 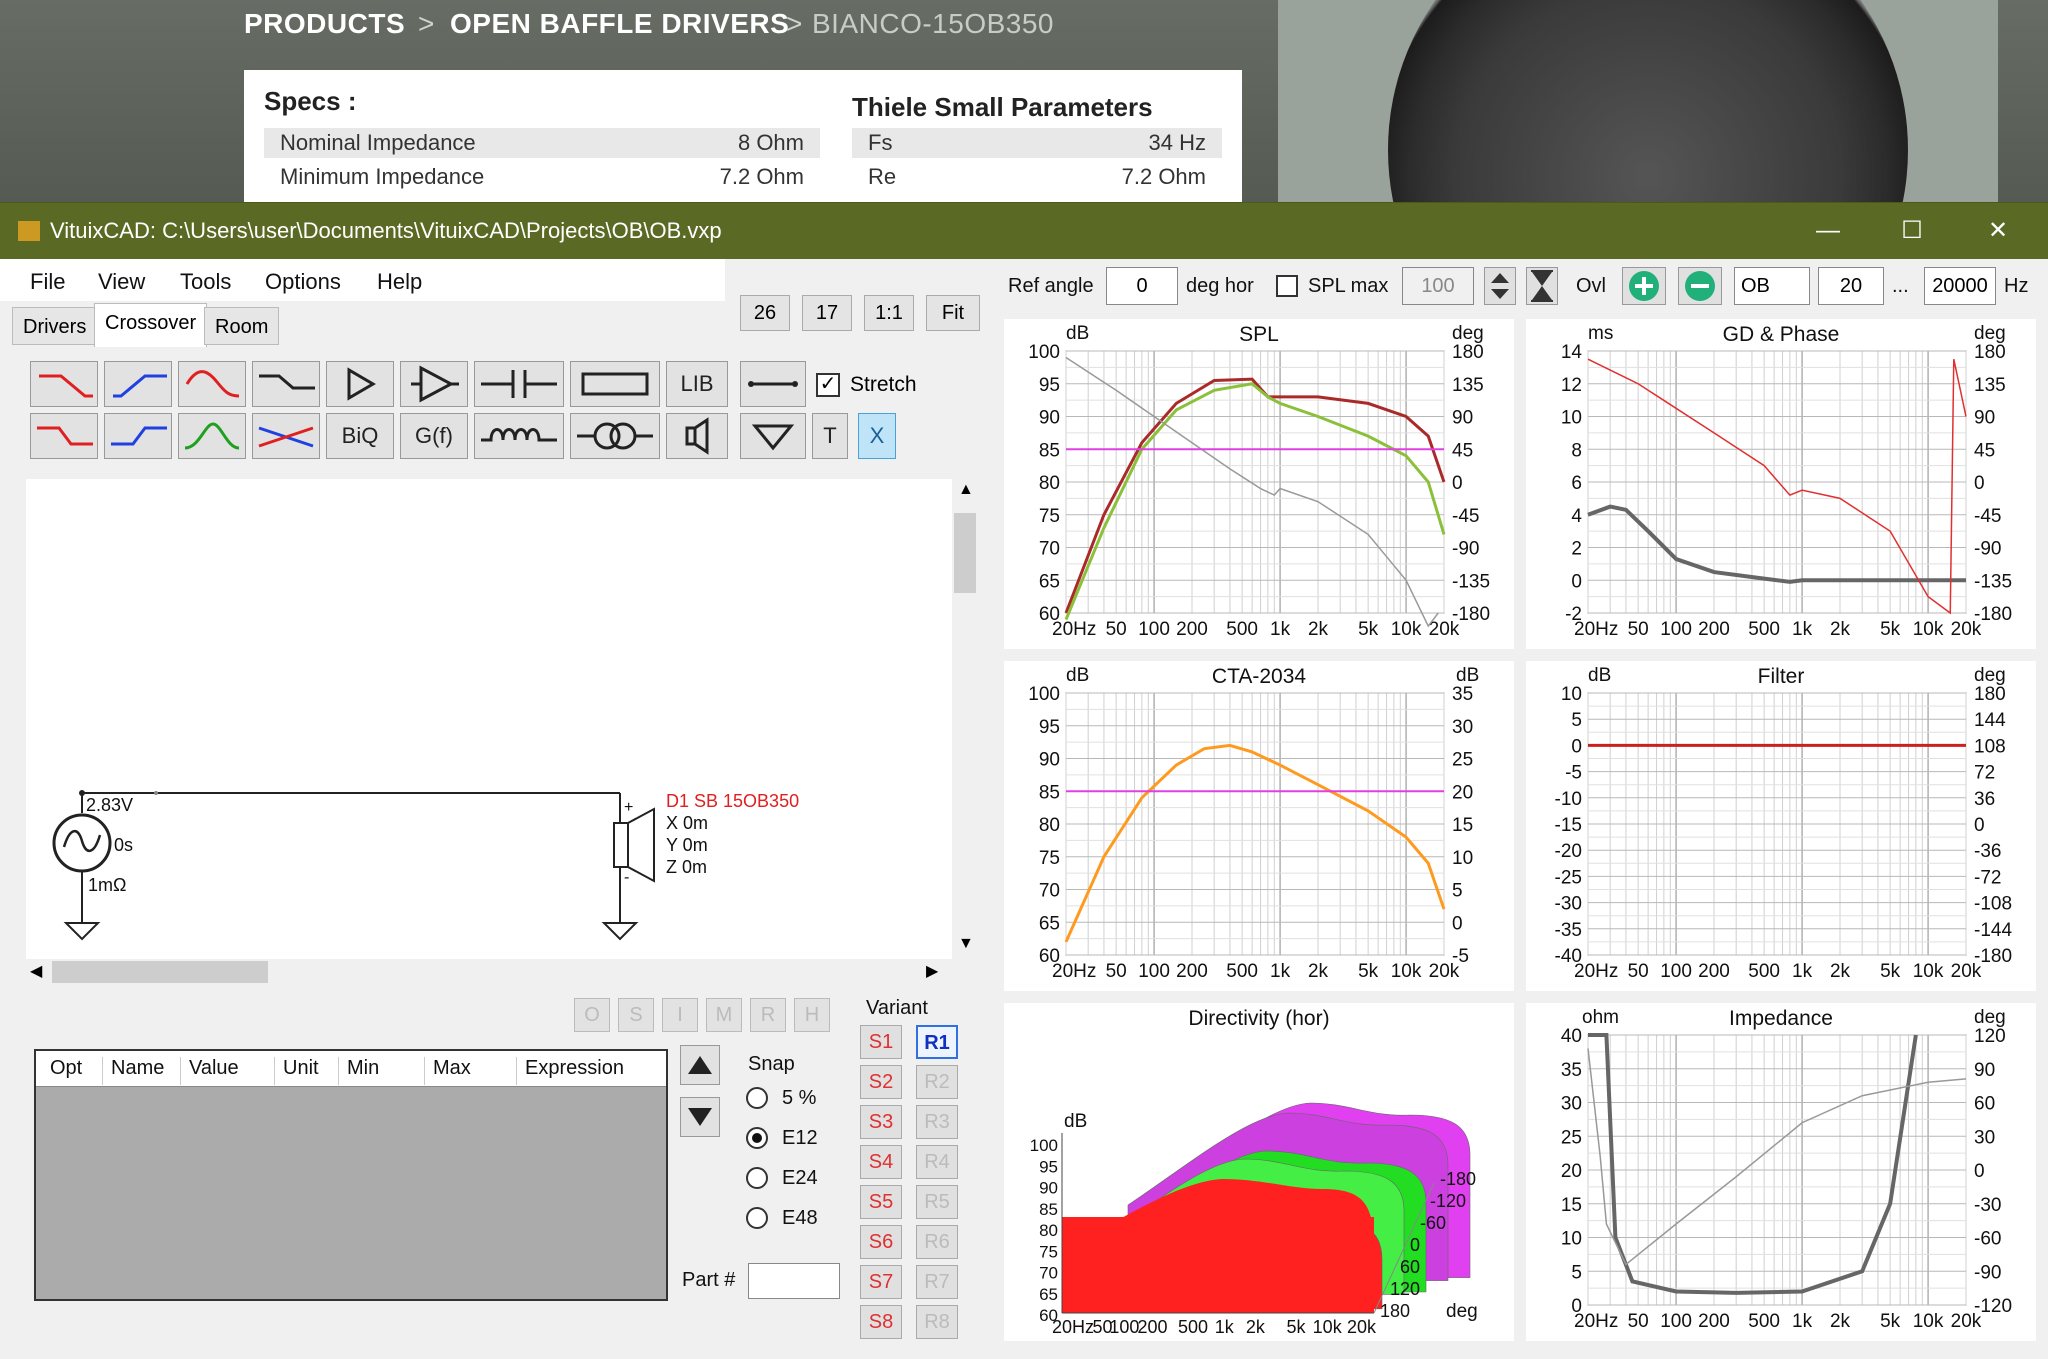 I want to click on variant-s7-button: S7, so click(x=881, y=1282).